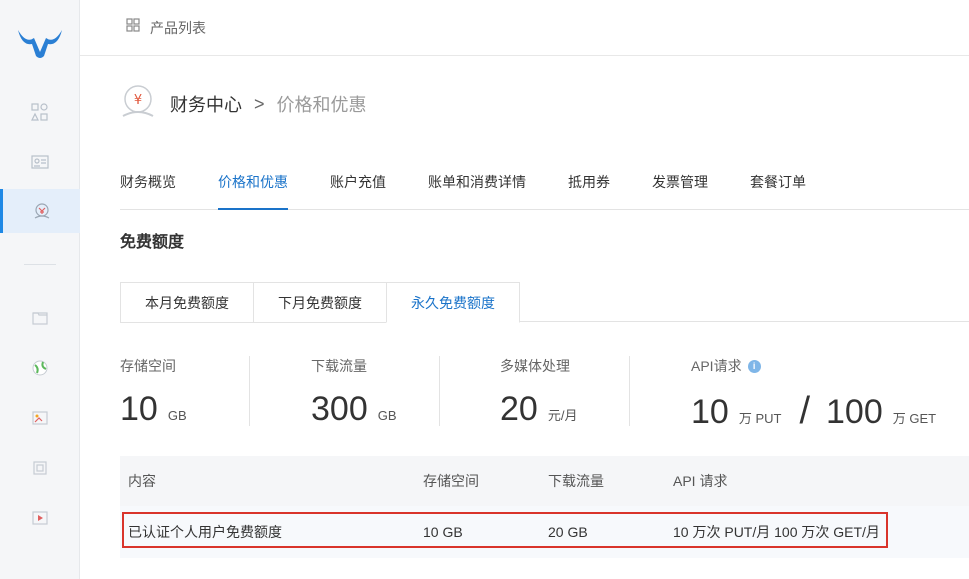 The width and height of the screenshot is (969, 579). What do you see at coordinates (40, 289) in the screenshot?
I see `sidebar` at bounding box center [40, 289].